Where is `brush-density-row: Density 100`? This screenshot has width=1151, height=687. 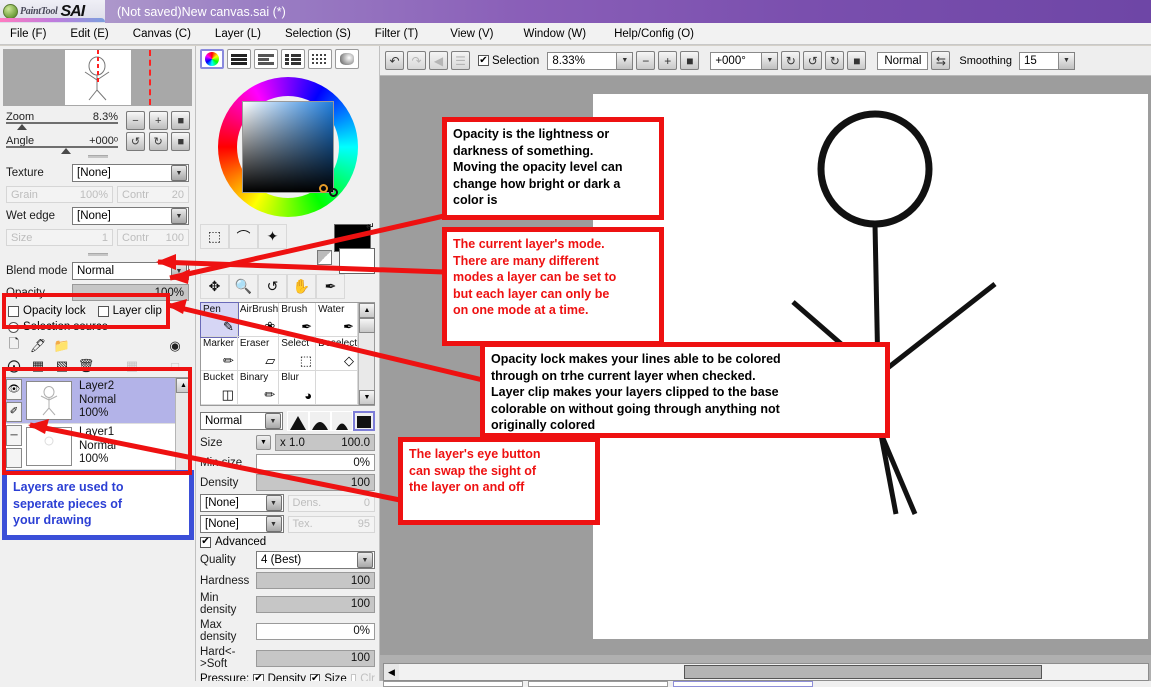
brush-density-row: Density 100 is located at coordinates (287, 482).